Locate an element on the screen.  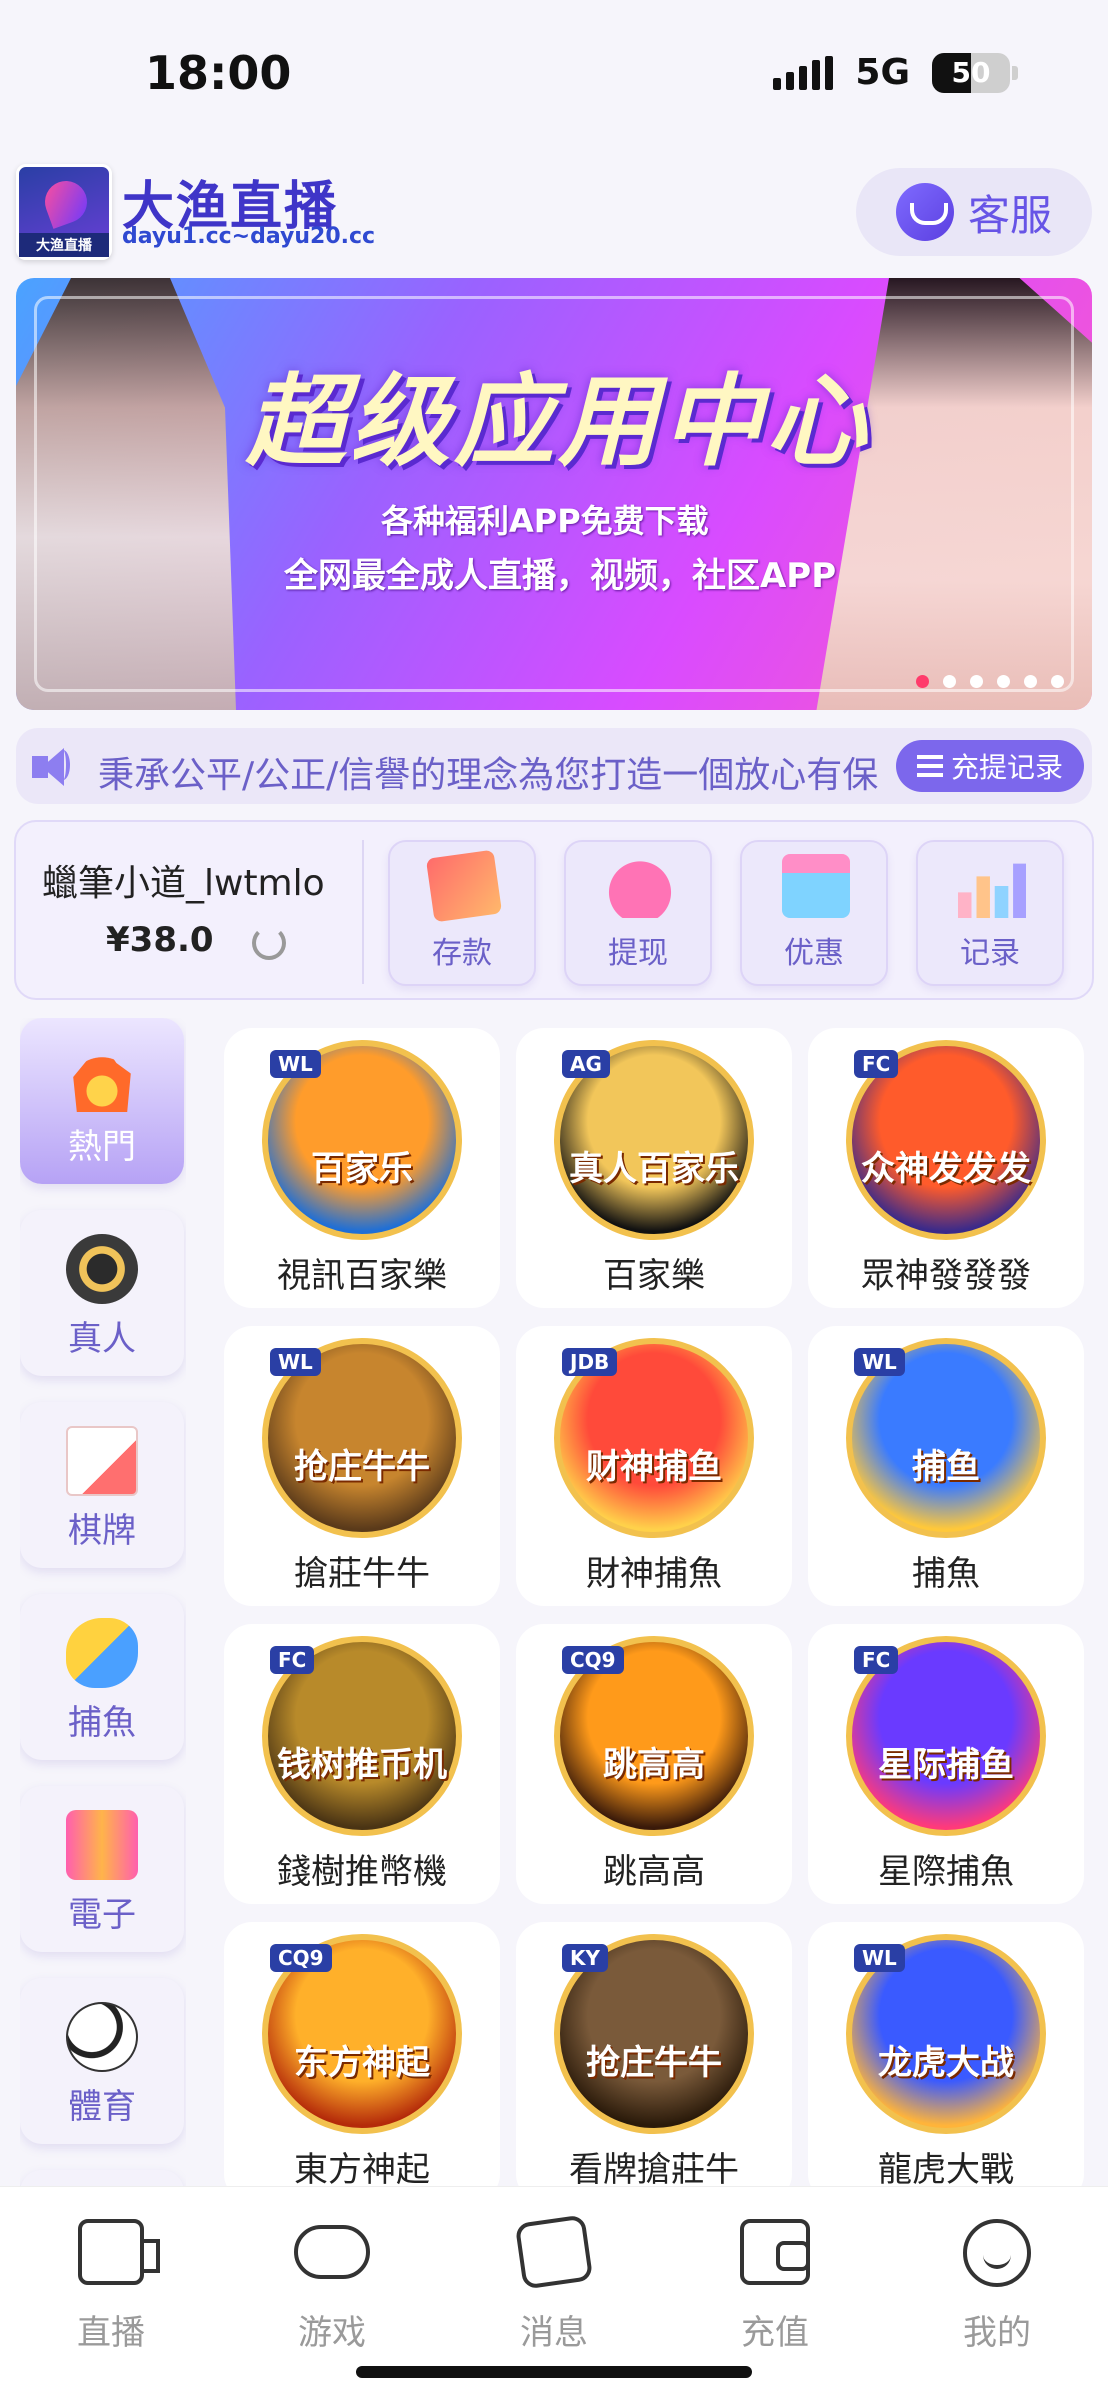
category-live: 真人 is located at coordinates (102, 1293).